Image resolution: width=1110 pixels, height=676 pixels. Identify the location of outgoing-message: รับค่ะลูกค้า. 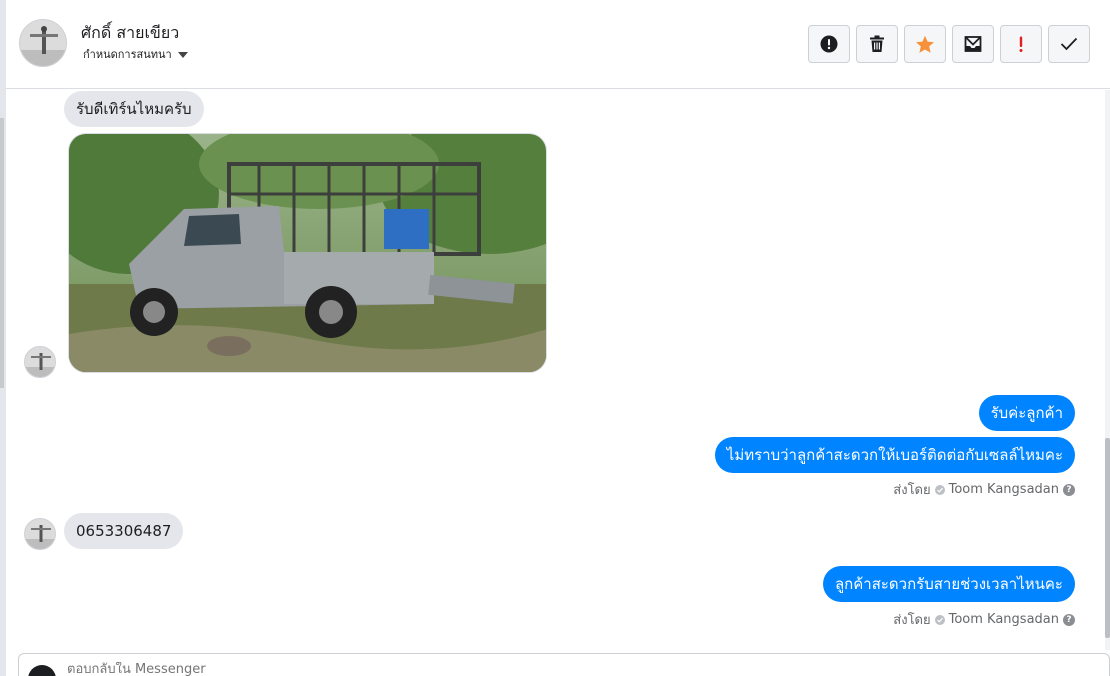
(1026, 413).